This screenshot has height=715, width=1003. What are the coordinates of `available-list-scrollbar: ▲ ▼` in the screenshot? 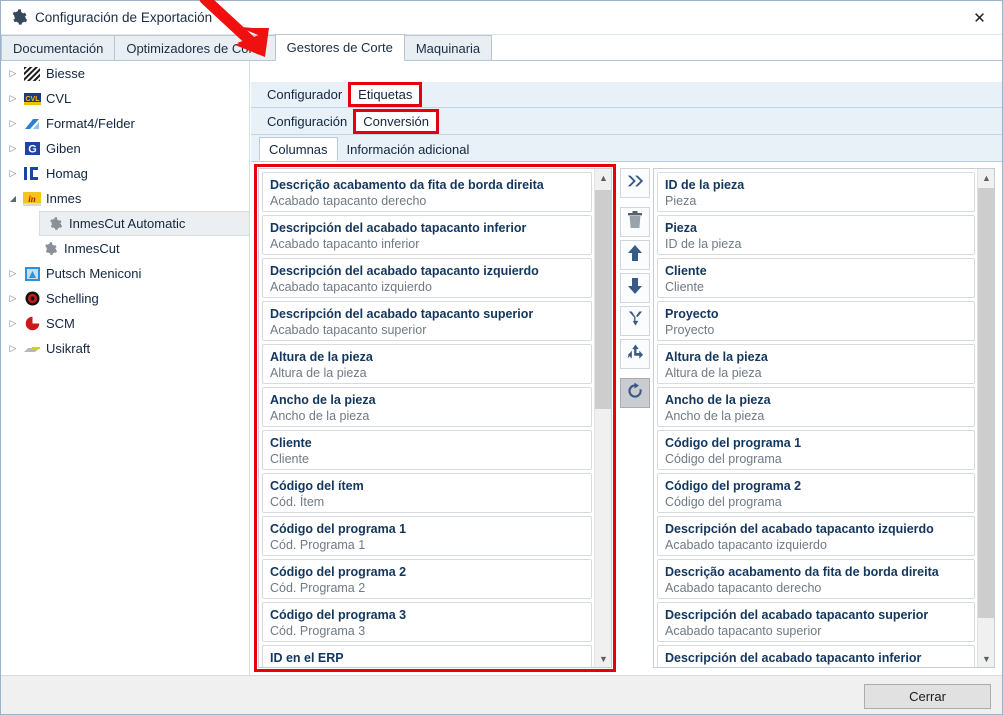 It's located at (602, 418).